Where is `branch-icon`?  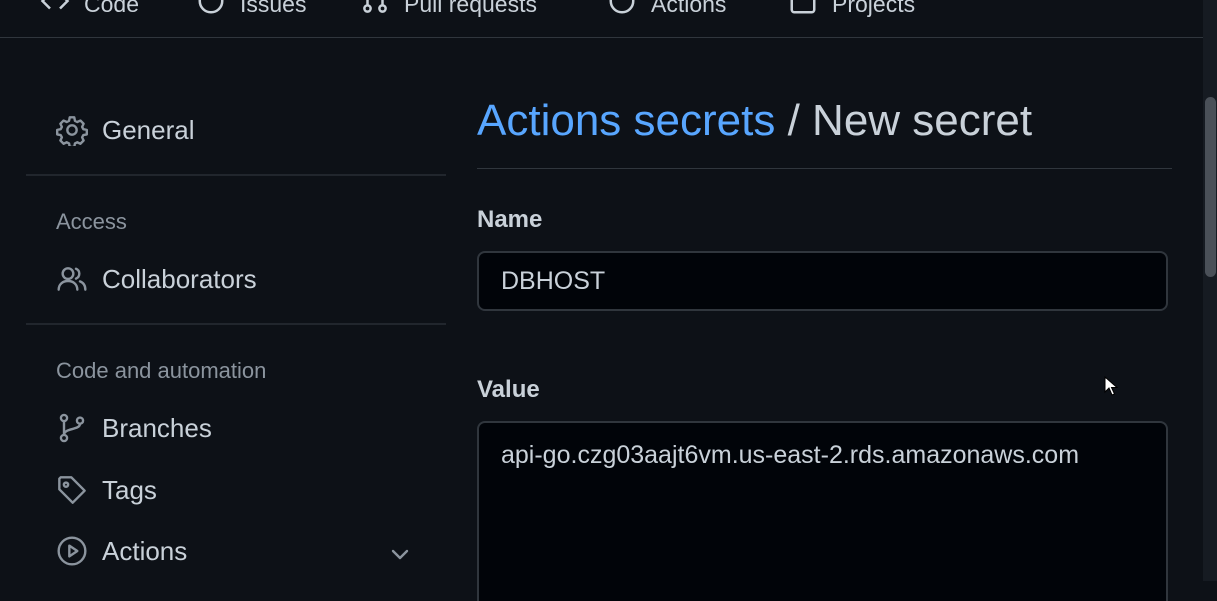 branch-icon is located at coordinates (72, 428).